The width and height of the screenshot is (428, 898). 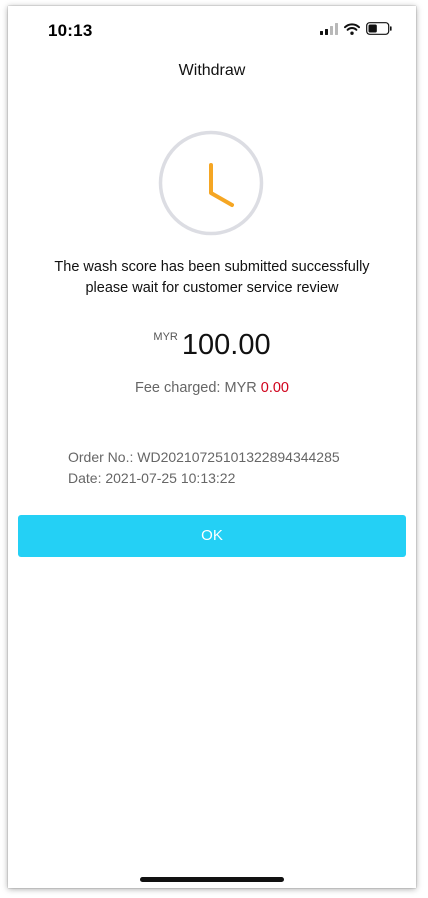 What do you see at coordinates (212, 31) in the screenshot?
I see `status-bar: 10:13` at bounding box center [212, 31].